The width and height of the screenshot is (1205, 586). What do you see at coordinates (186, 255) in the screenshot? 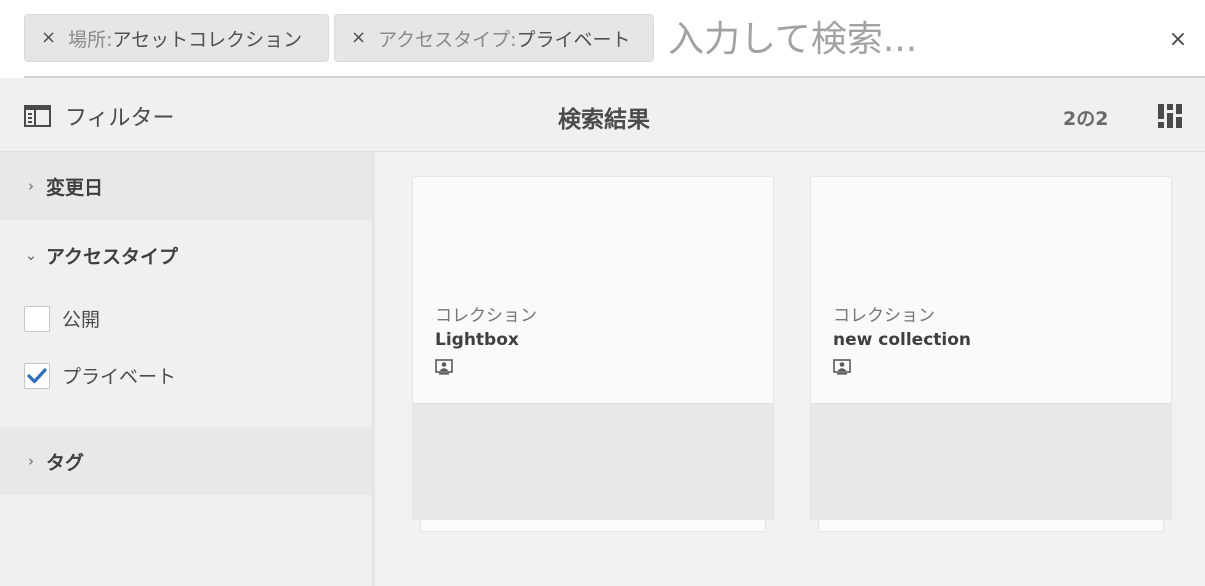
I see `filter-section-access-type: ⌄ アクセスタイプ` at bounding box center [186, 255].